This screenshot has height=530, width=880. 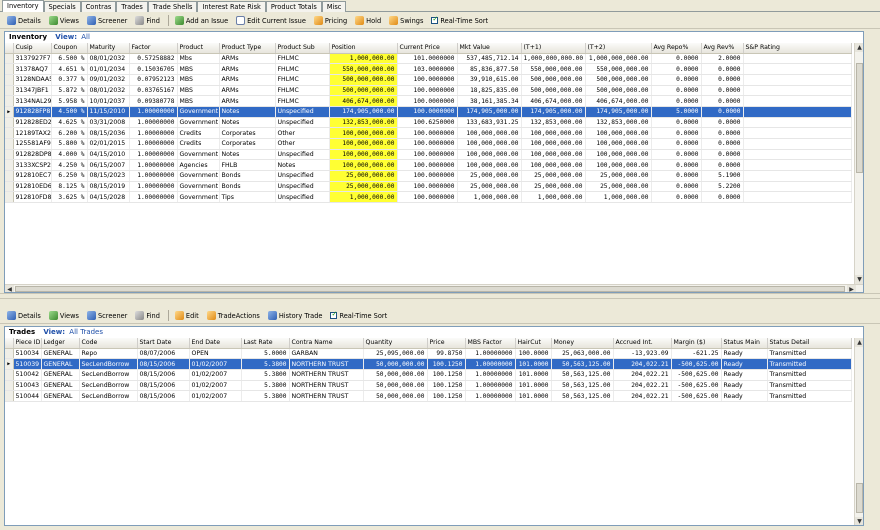 I want to click on cell-current-price: 101.0000000, so click(x=427, y=59).